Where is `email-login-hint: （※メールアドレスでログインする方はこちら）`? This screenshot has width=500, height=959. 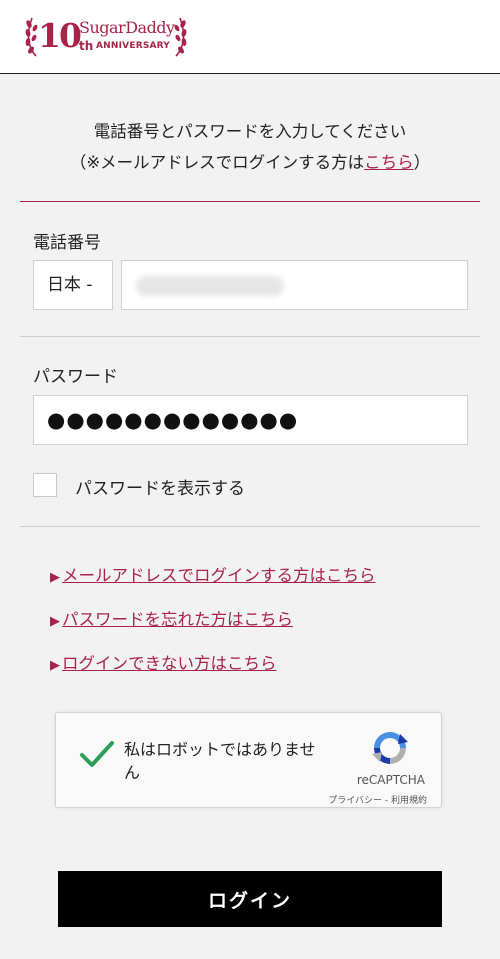 email-login-hint: （※メールアドレスでログインする方はこちら） is located at coordinates (250, 162).